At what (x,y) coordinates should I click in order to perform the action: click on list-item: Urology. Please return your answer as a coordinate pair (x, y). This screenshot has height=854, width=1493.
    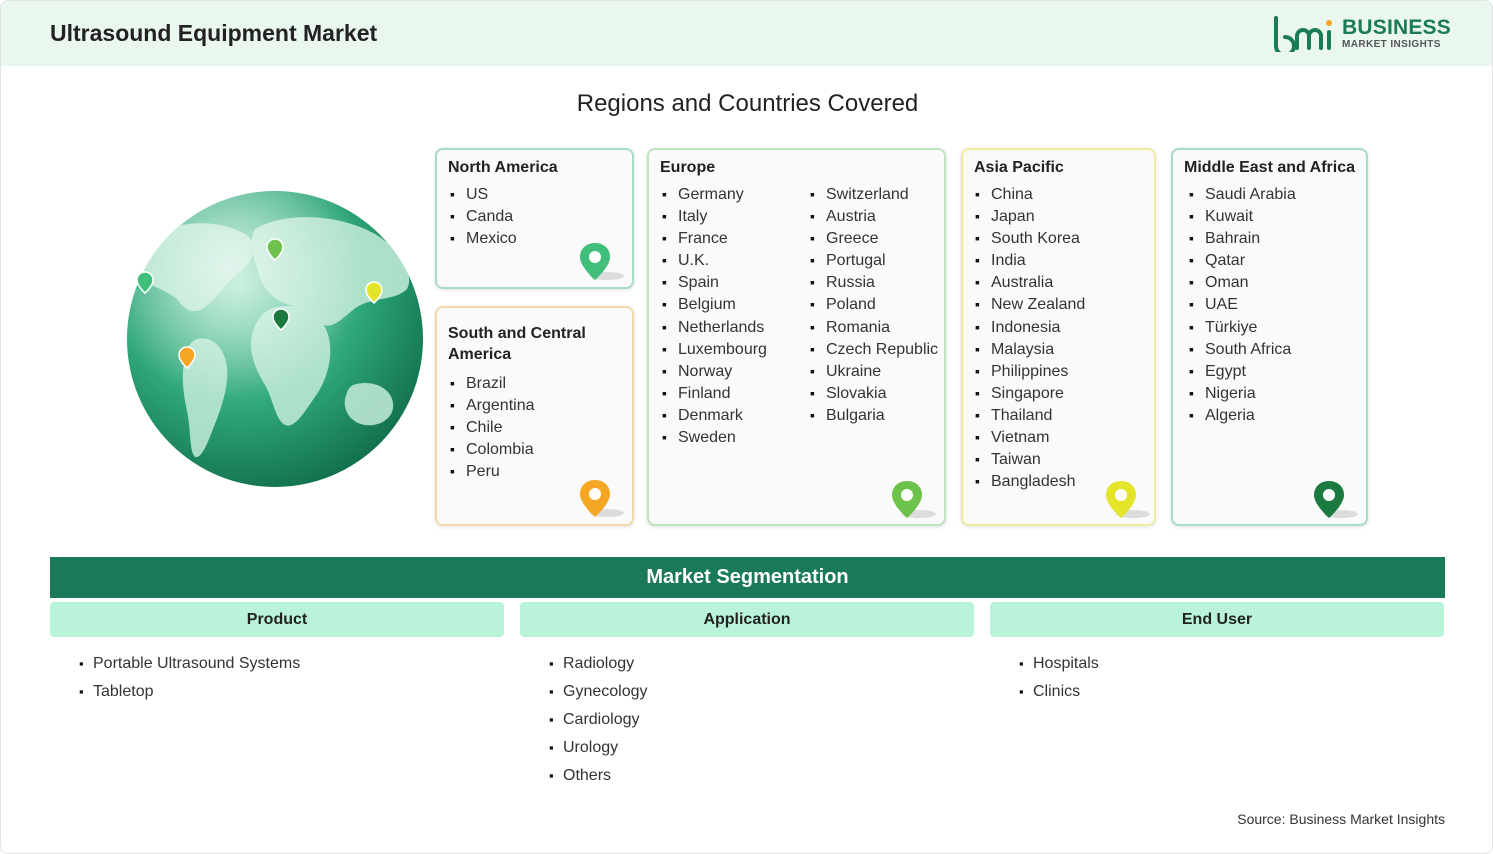
    Looking at the image, I should click on (598, 750).